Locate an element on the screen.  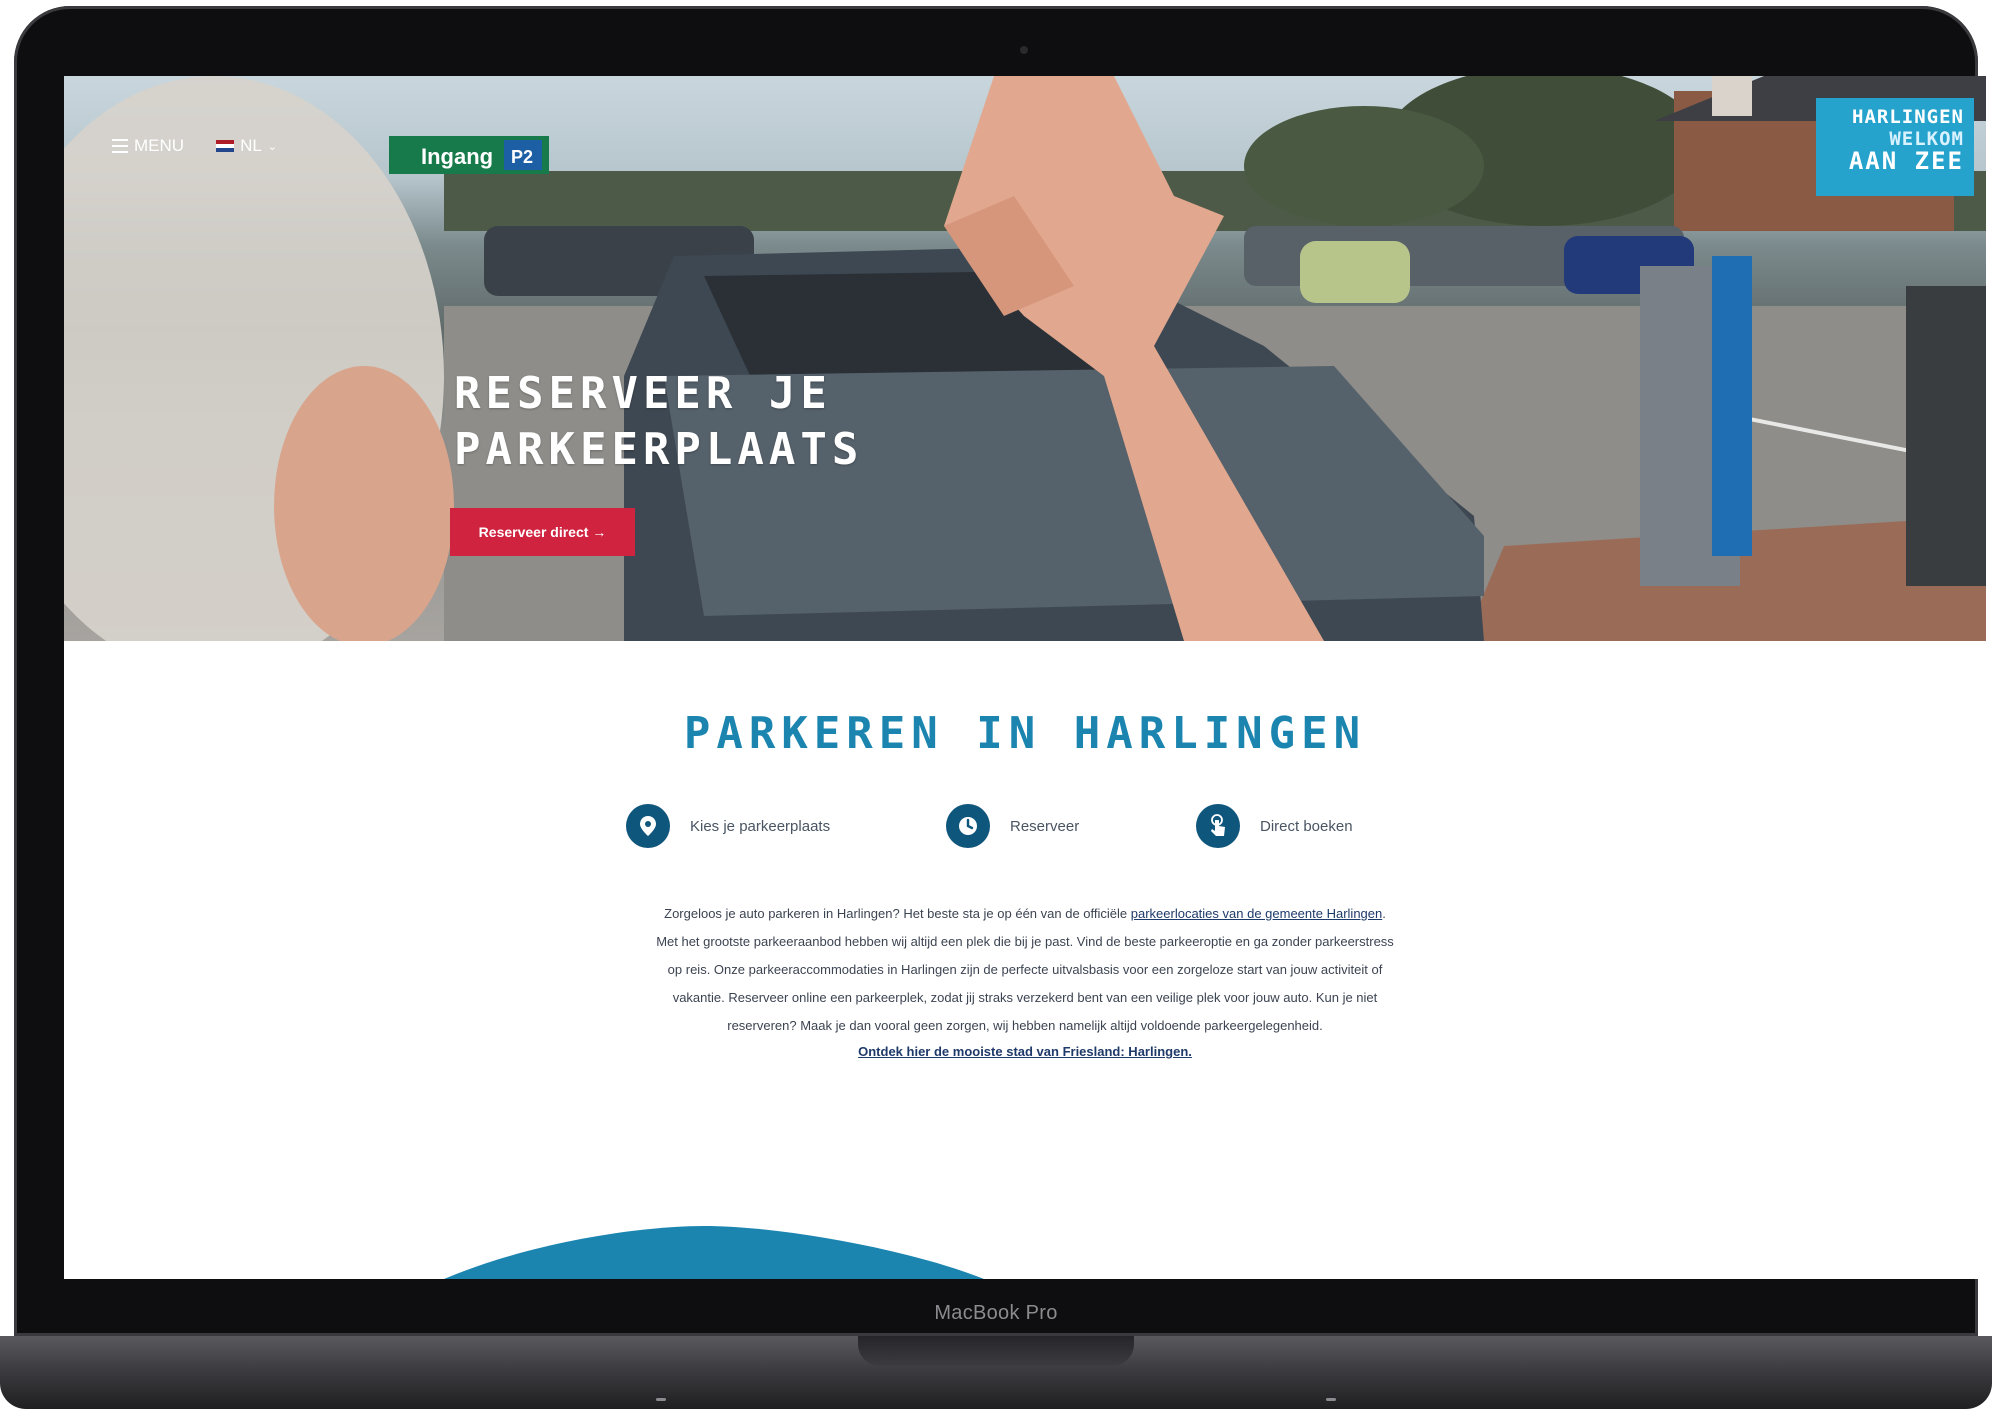
step-label: Reserveer is located at coordinates (1045, 826).